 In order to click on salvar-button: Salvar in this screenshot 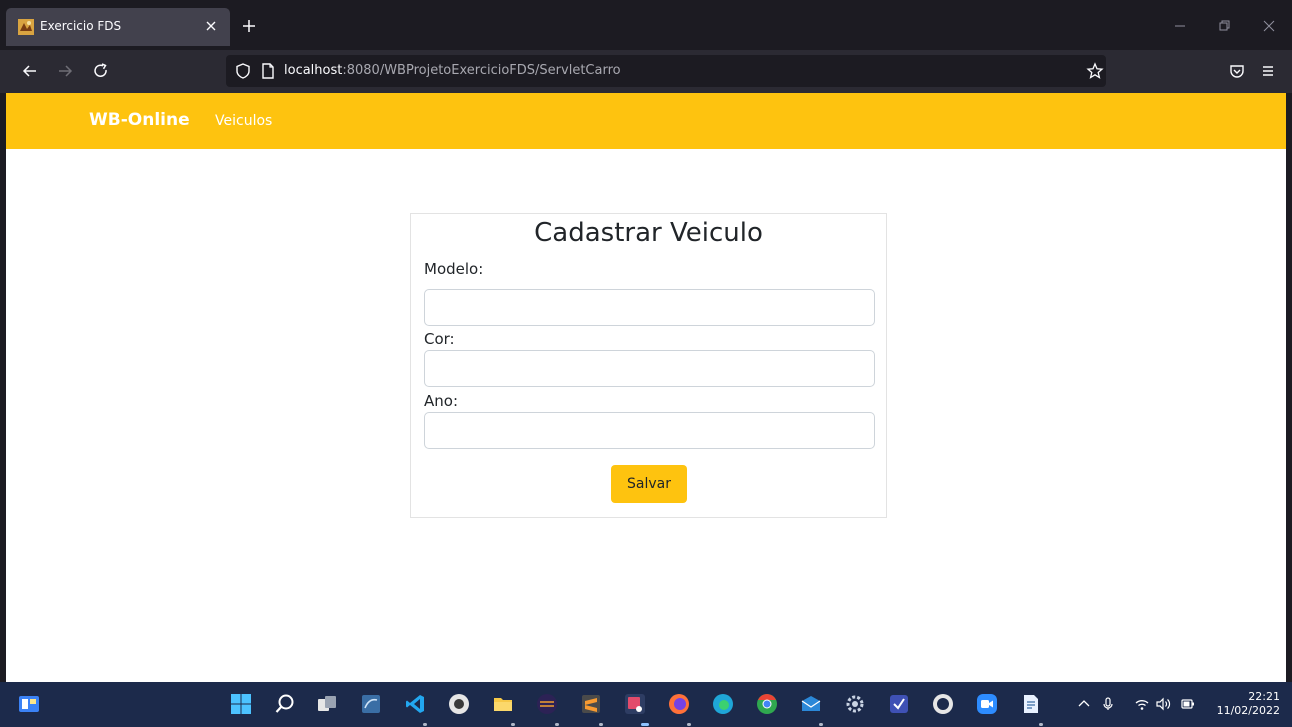, I will do `click(649, 484)`.